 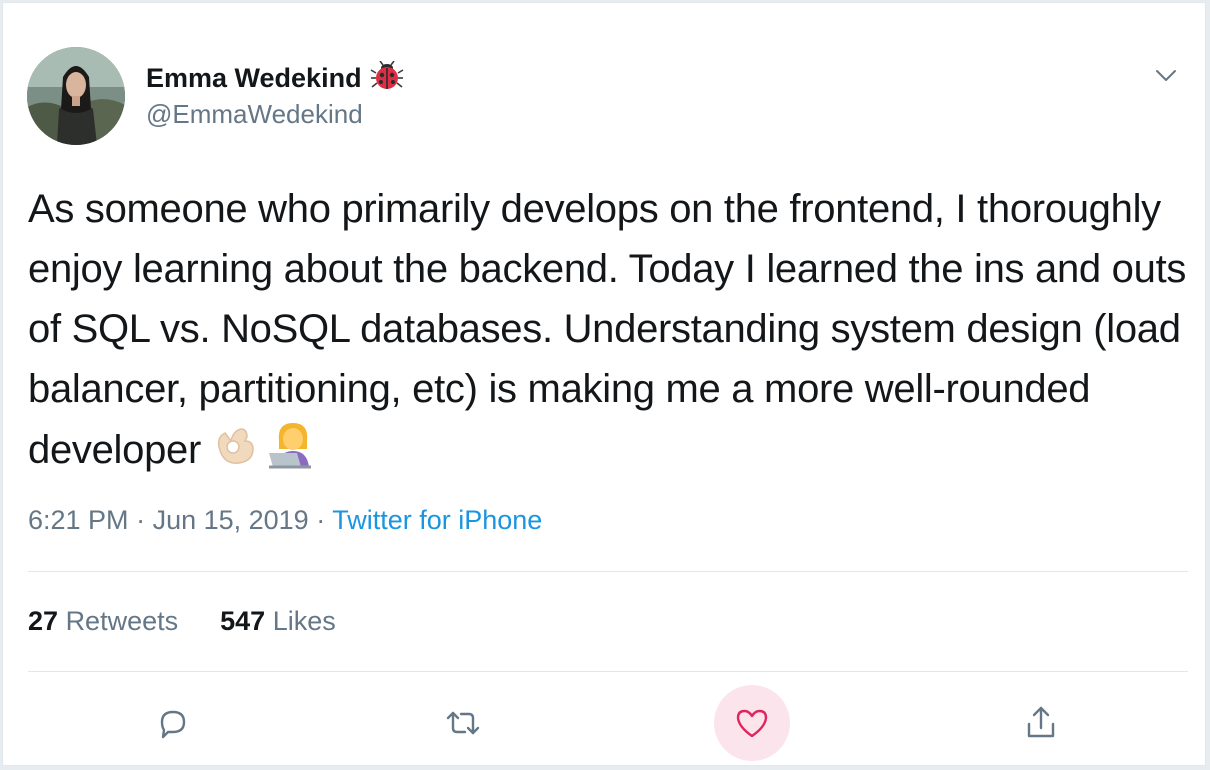 I want to click on share-icon, so click(x=1041, y=722).